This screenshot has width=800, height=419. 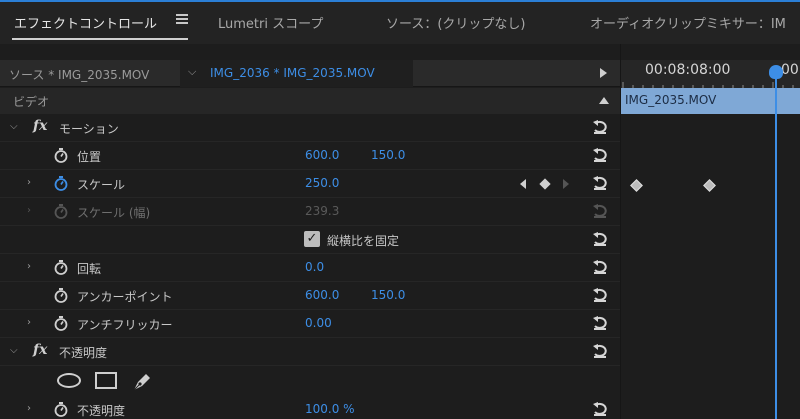 What do you see at coordinates (106, 380) in the screenshot?
I see `rectangle-mask-icon` at bounding box center [106, 380].